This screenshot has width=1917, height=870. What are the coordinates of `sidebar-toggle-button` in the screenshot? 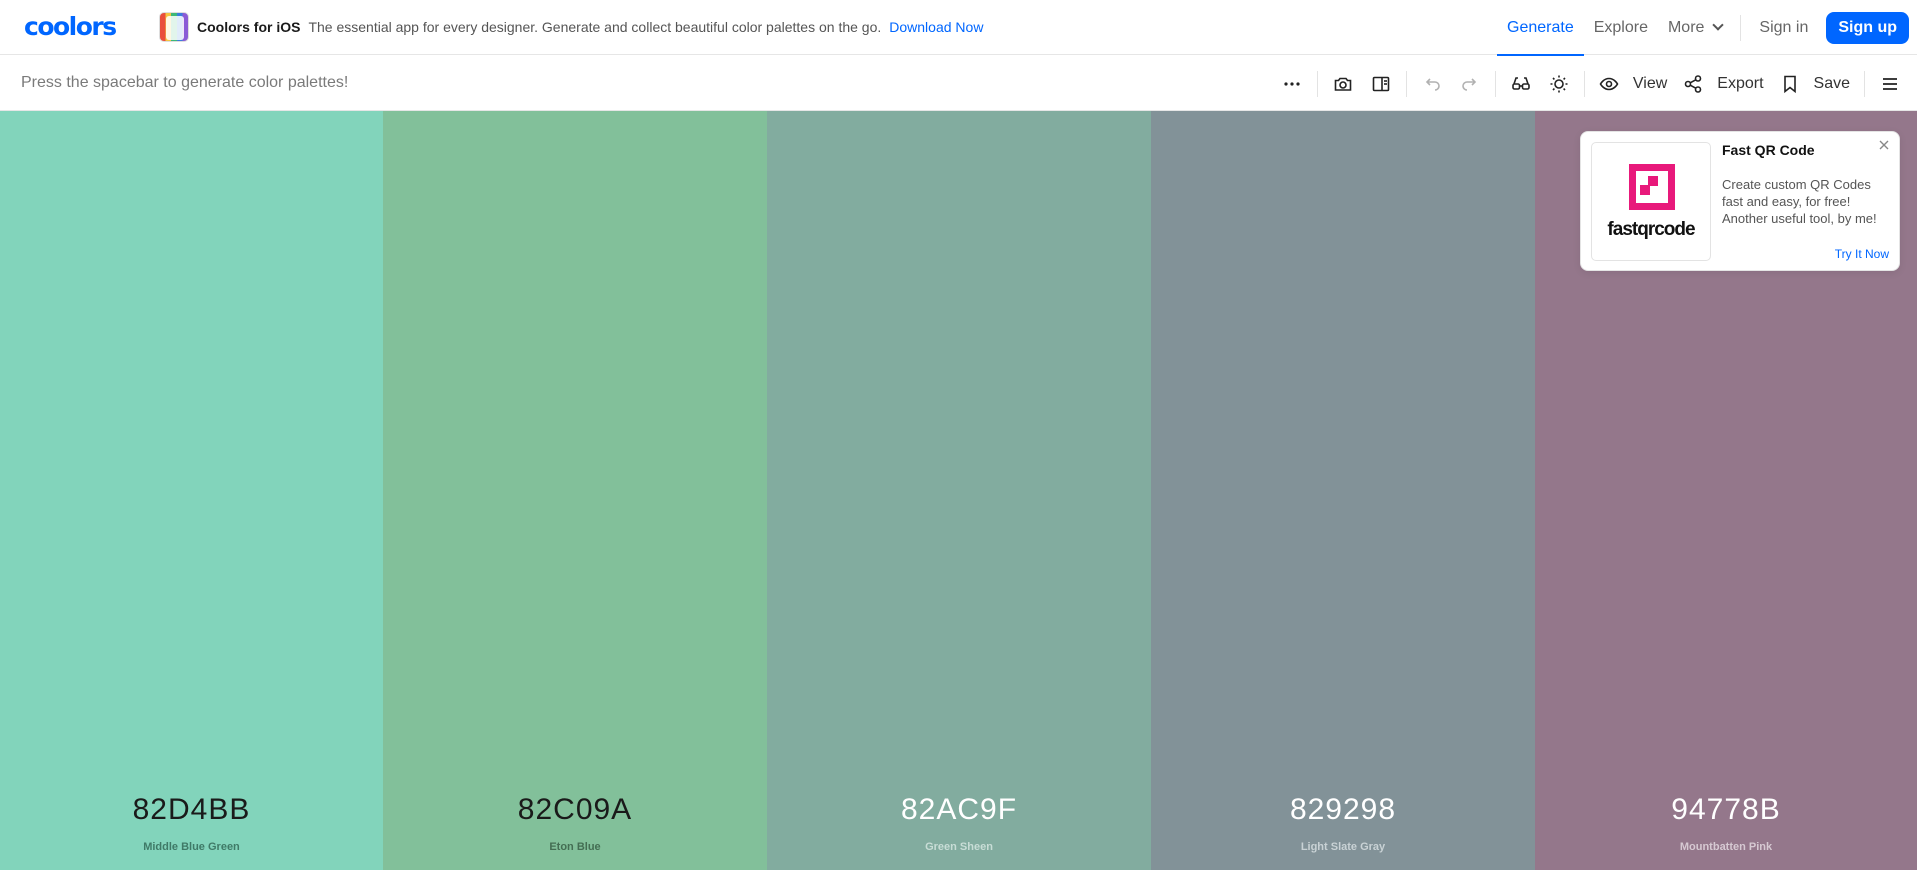 It's located at (1381, 84).